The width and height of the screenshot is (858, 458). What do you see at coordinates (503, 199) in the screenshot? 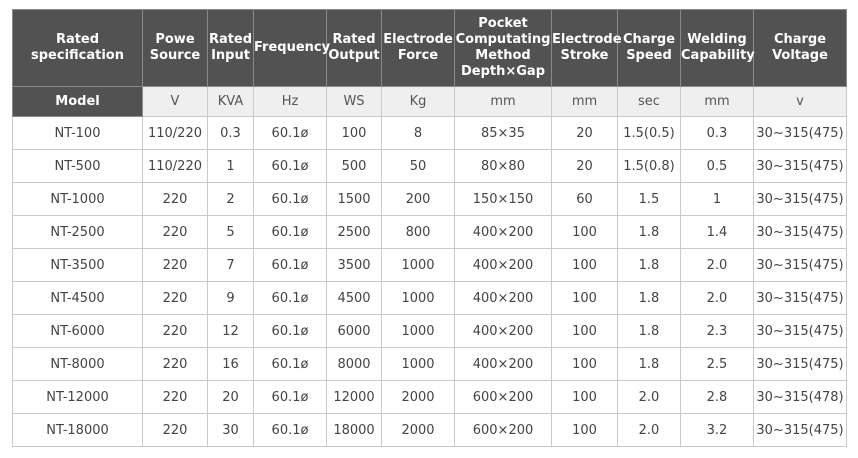
I see `table-cell: 150×150` at bounding box center [503, 199].